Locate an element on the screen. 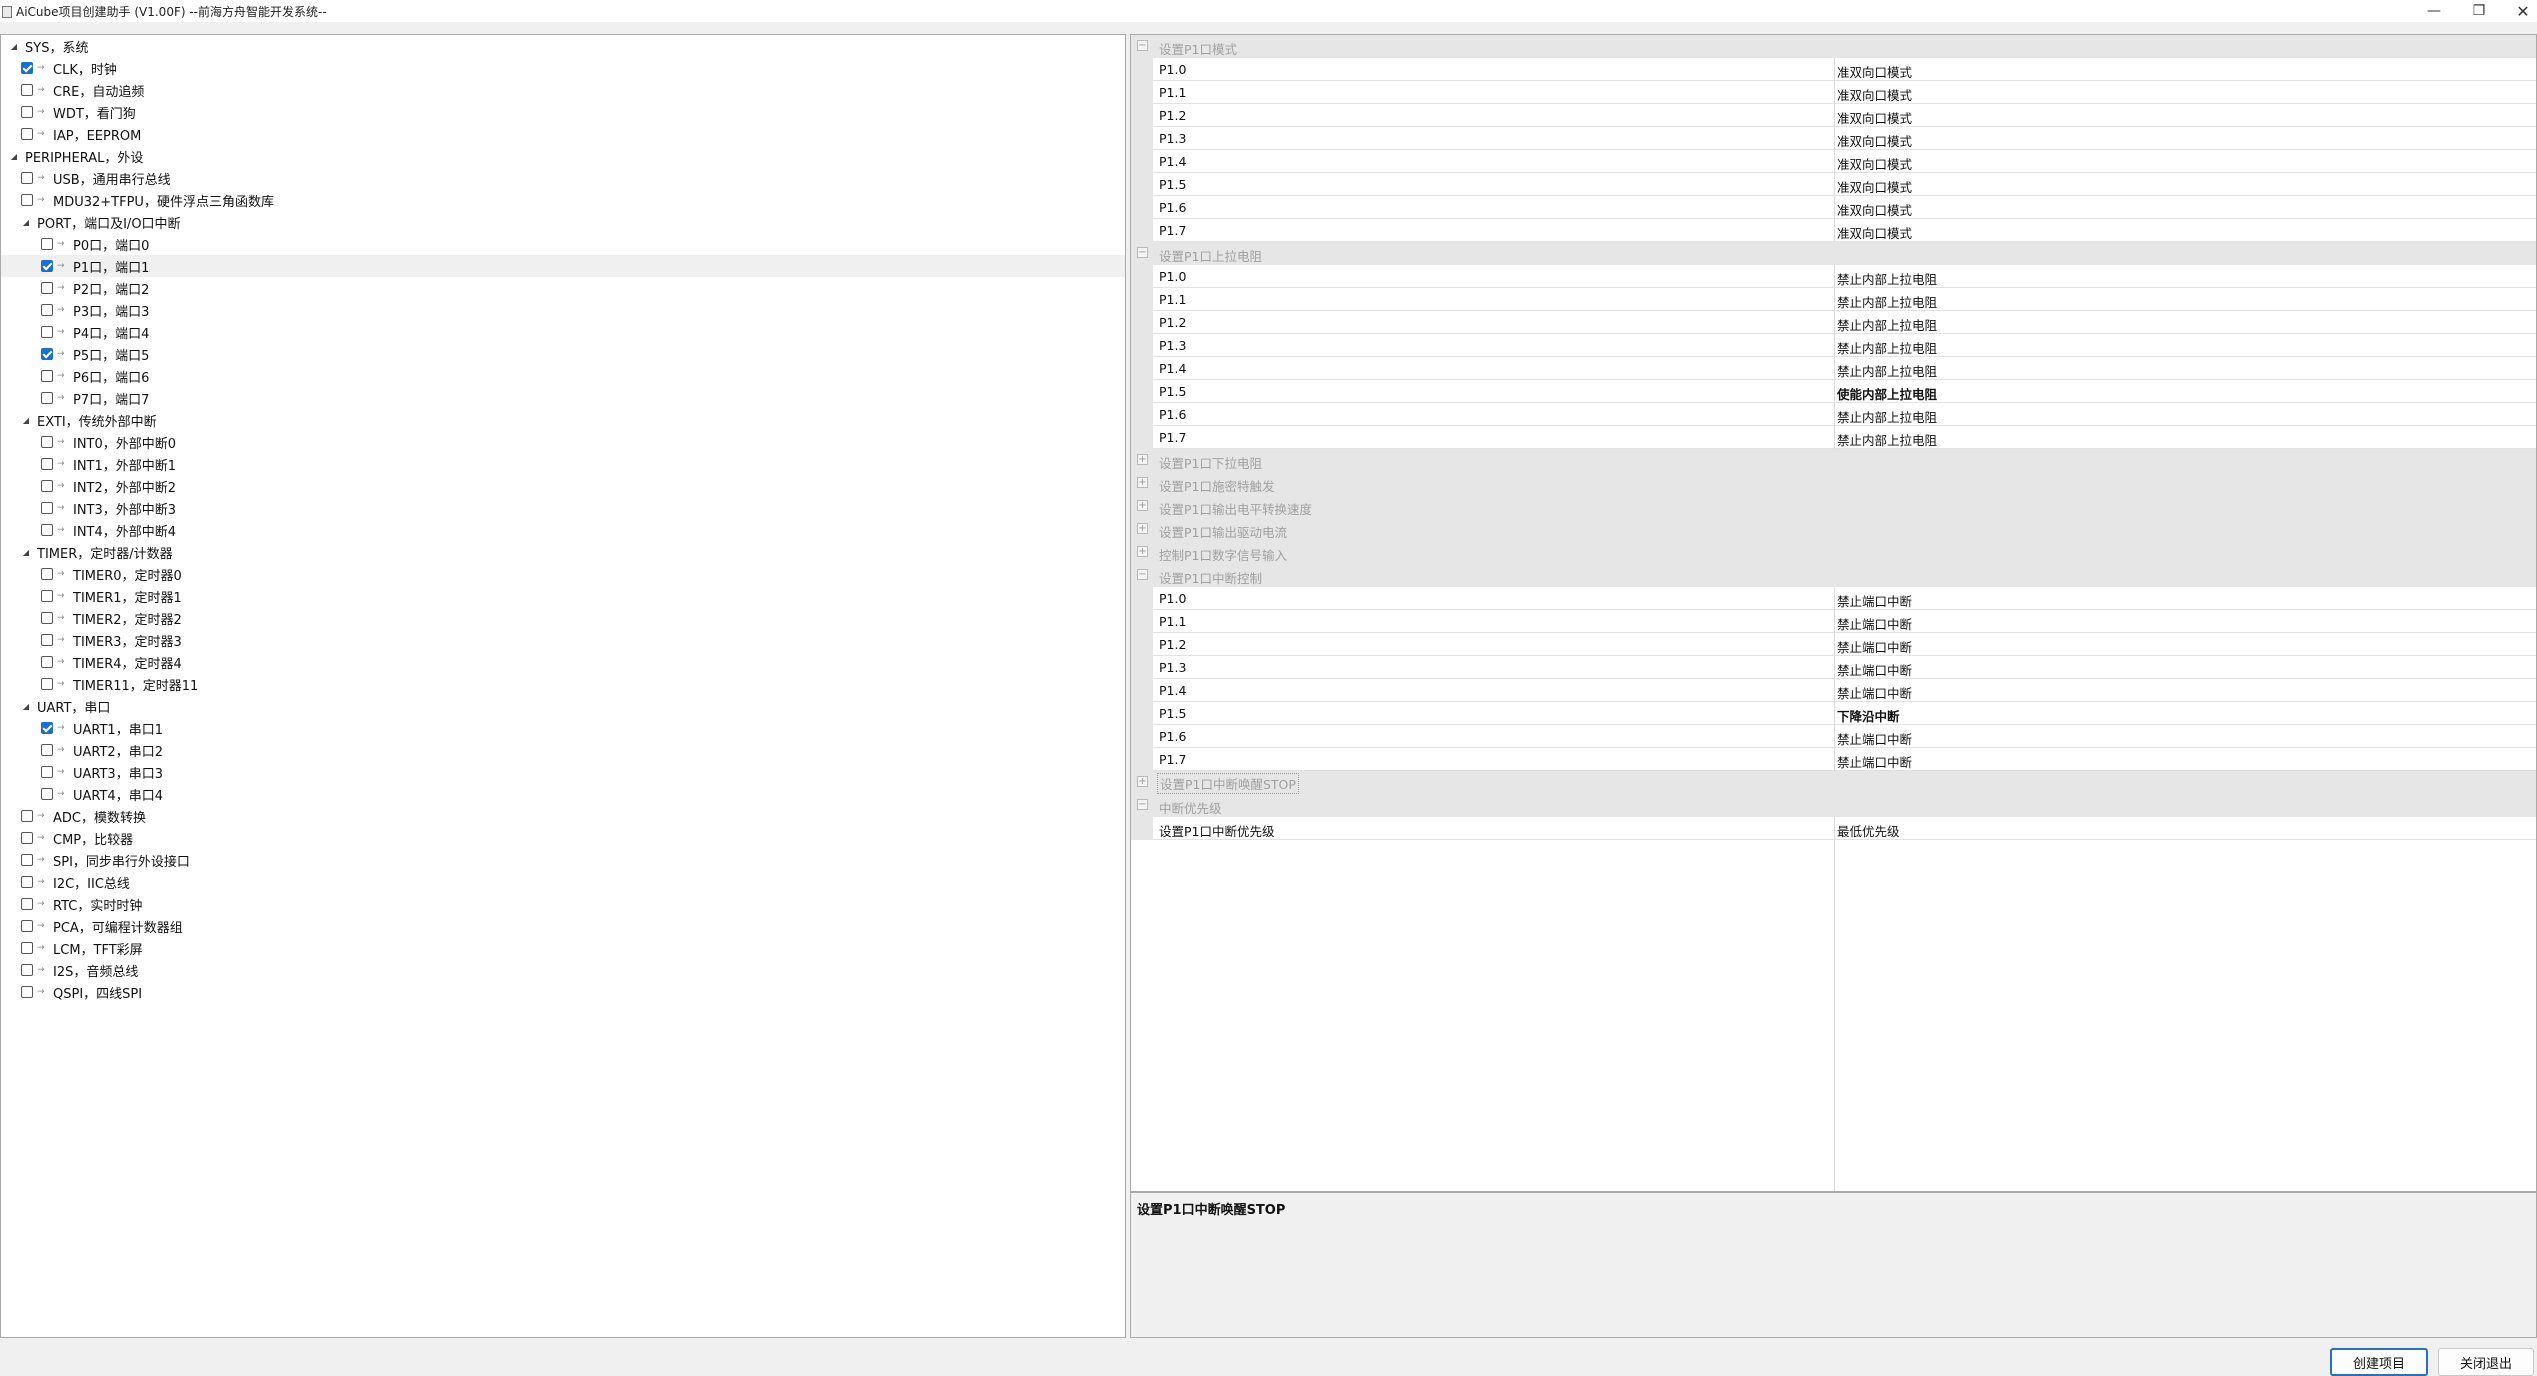  tree-group: ◢ UART，串口 is located at coordinates (56, 706).